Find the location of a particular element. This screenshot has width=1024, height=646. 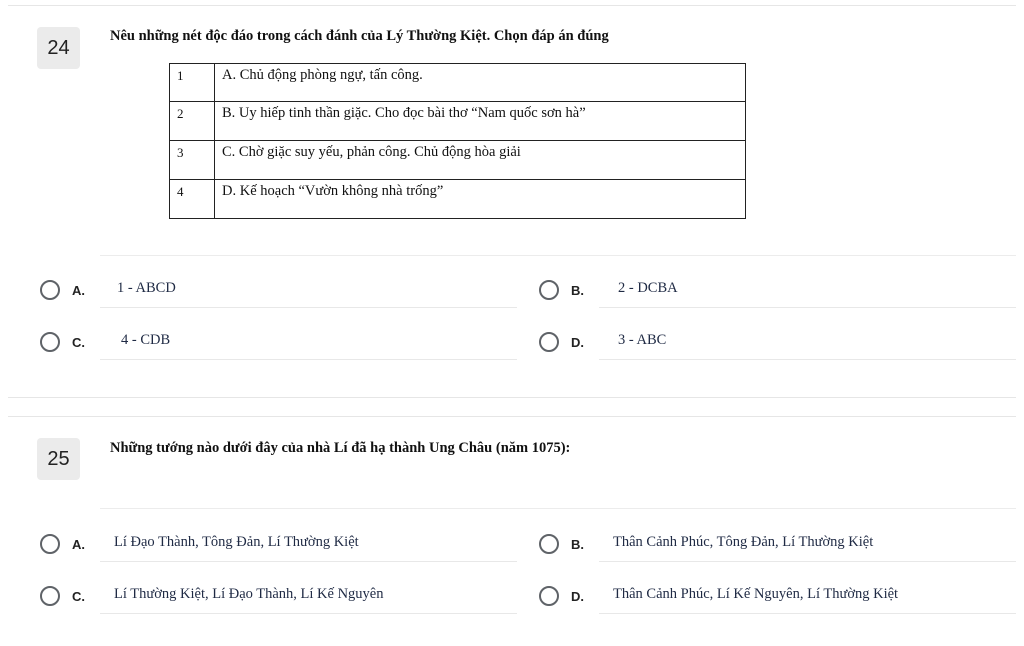

option-letter: B. is located at coordinates (577, 544).